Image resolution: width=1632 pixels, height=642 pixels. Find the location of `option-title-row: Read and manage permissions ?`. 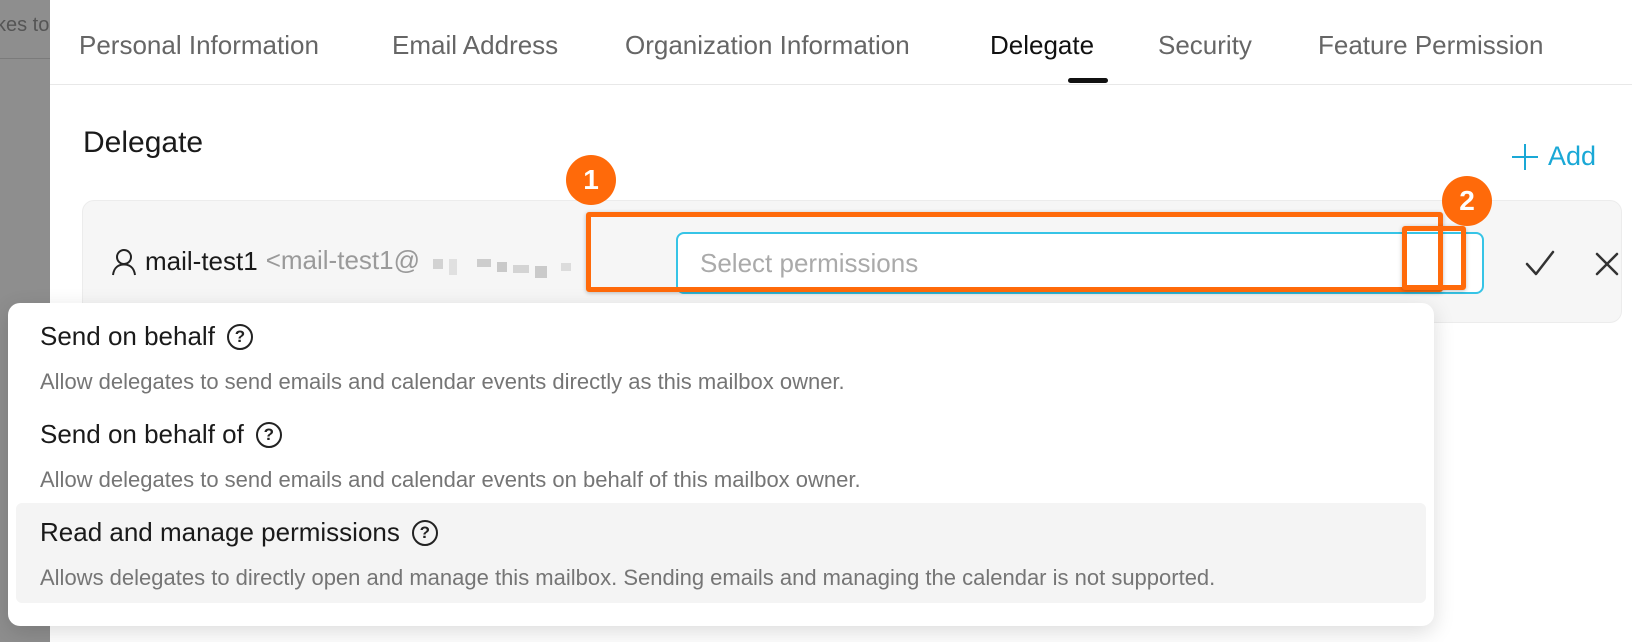

option-title-row: Read and manage permissions ? is located at coordinates (239, 532).